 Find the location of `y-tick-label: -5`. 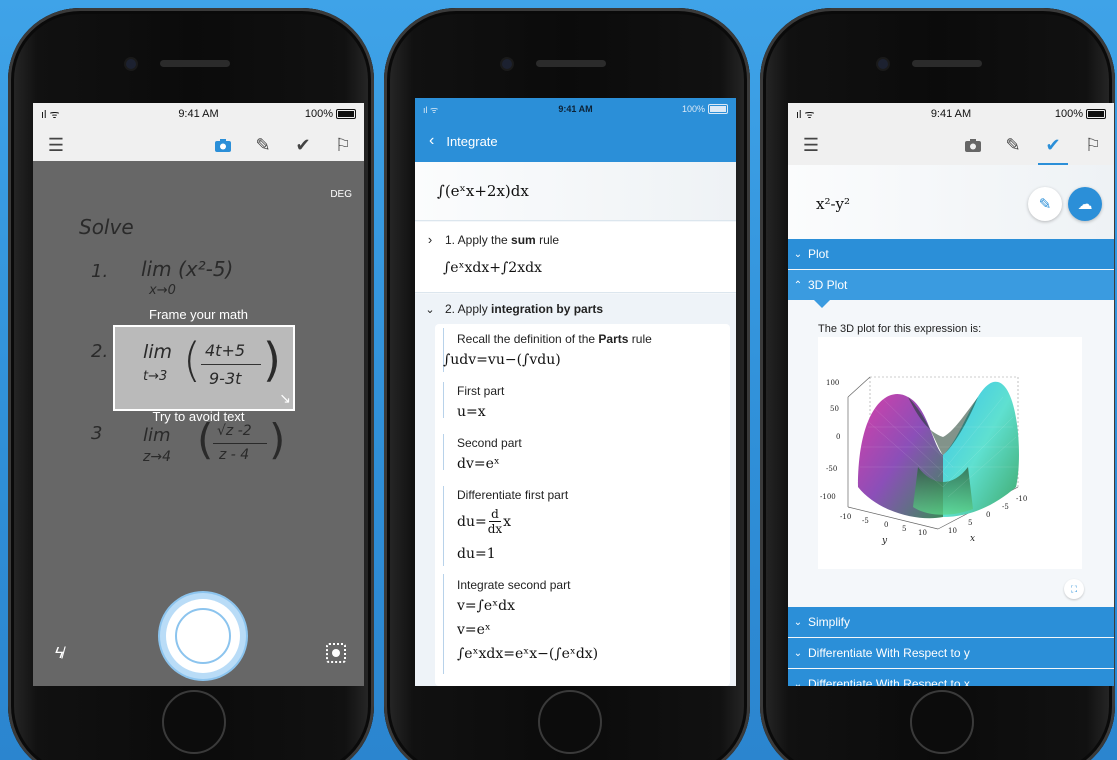

y-tick-label: -5 is located at coordinates (865, 521).